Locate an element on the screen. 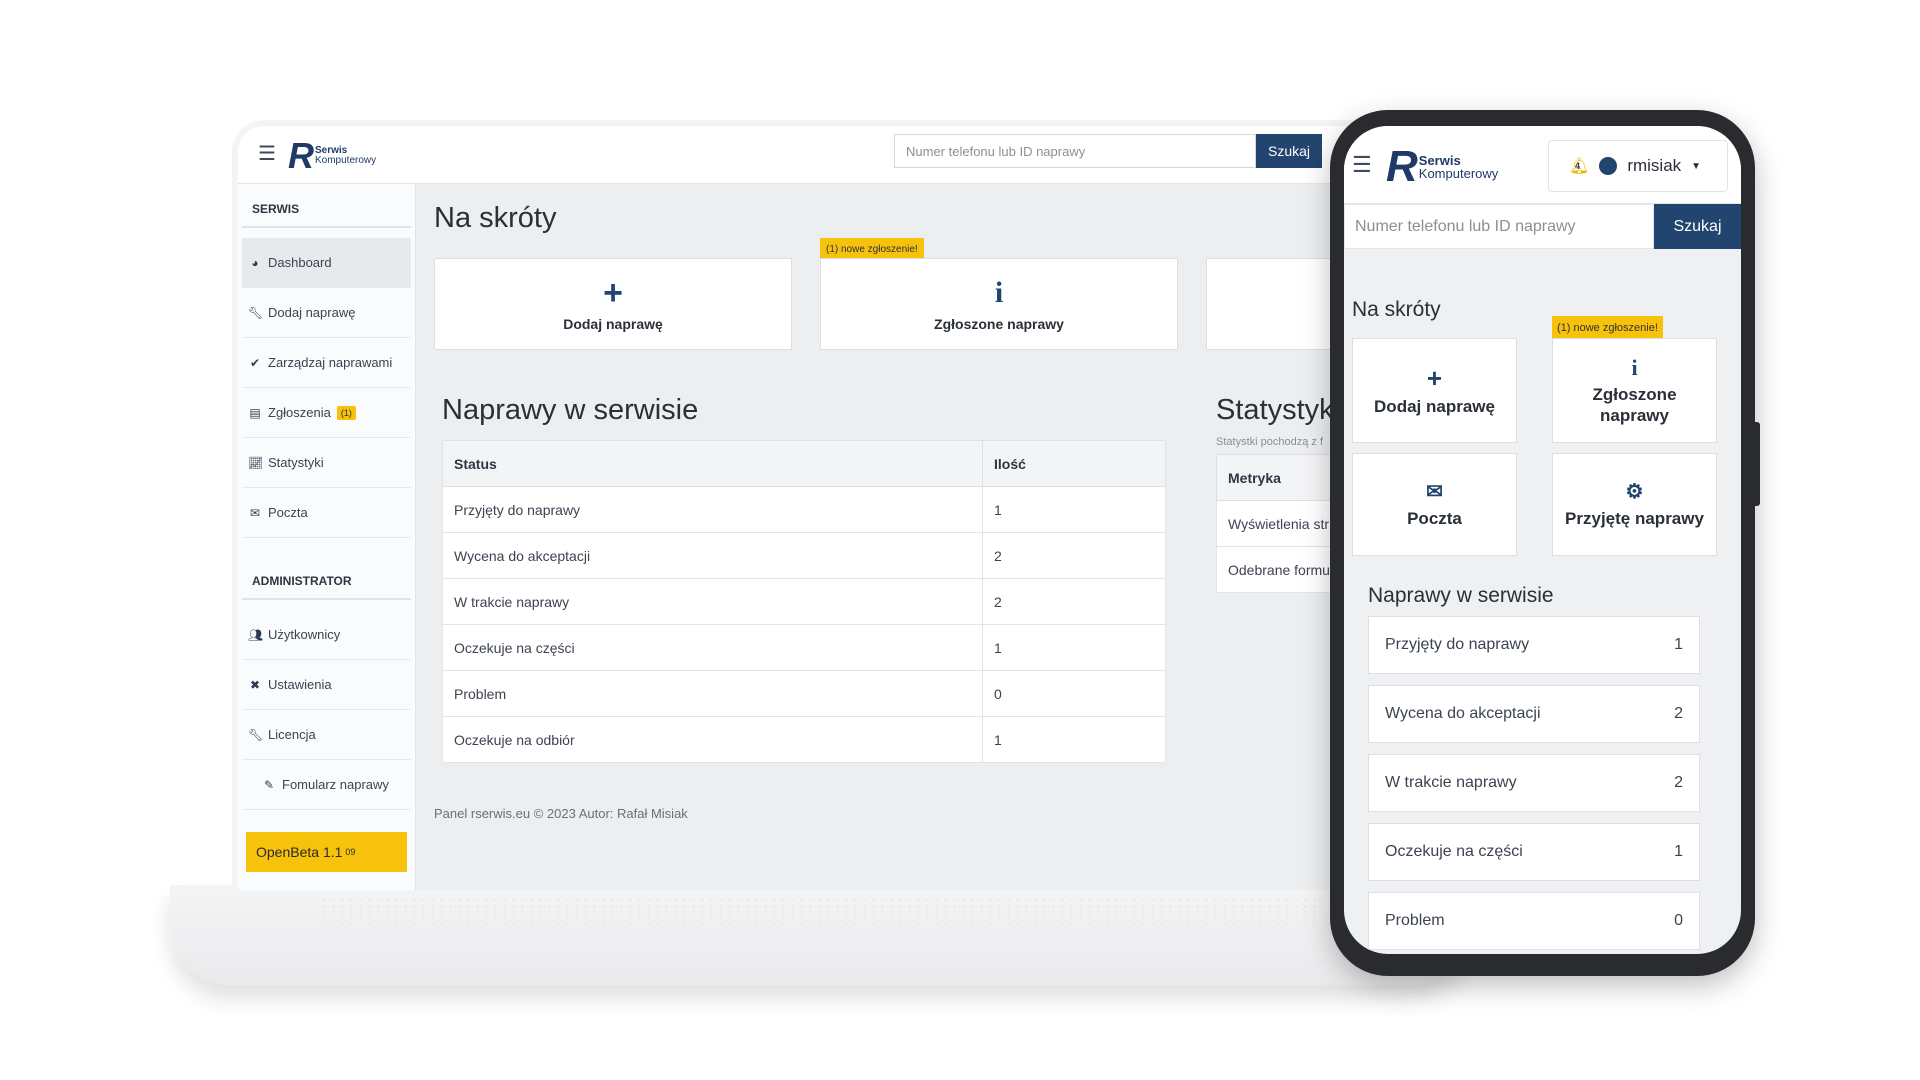  row-count: 0 is located at coordinates (1678, 920).